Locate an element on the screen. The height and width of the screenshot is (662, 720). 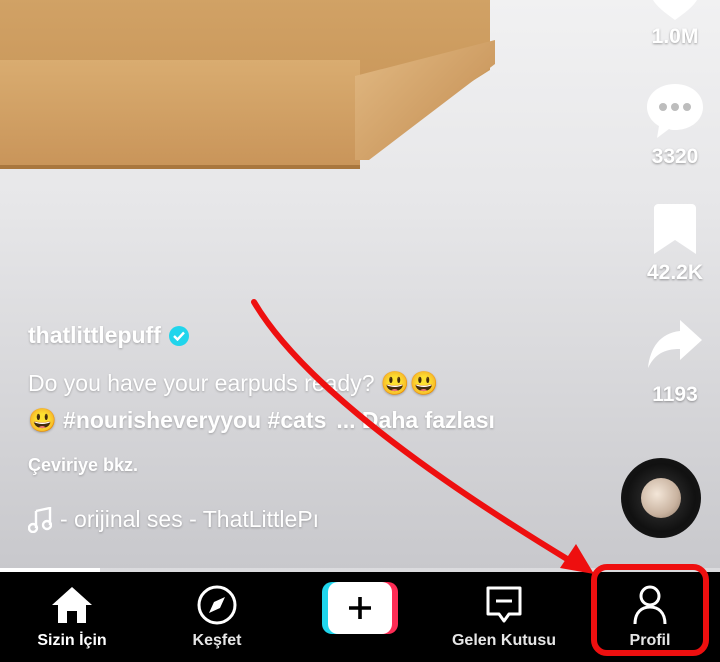
verified-badge-icon is located at coordinates (178, 335).